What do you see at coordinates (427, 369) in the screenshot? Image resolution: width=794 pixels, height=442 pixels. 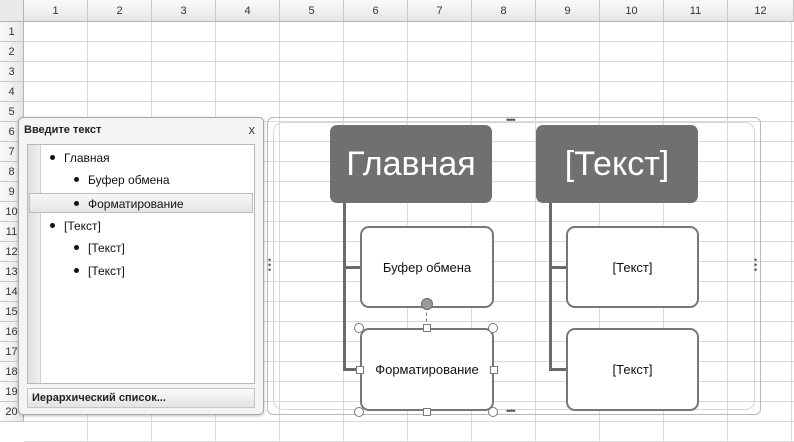 I see `sub-shape-2-selected: Форматирование` at bounding box center [427, 369].